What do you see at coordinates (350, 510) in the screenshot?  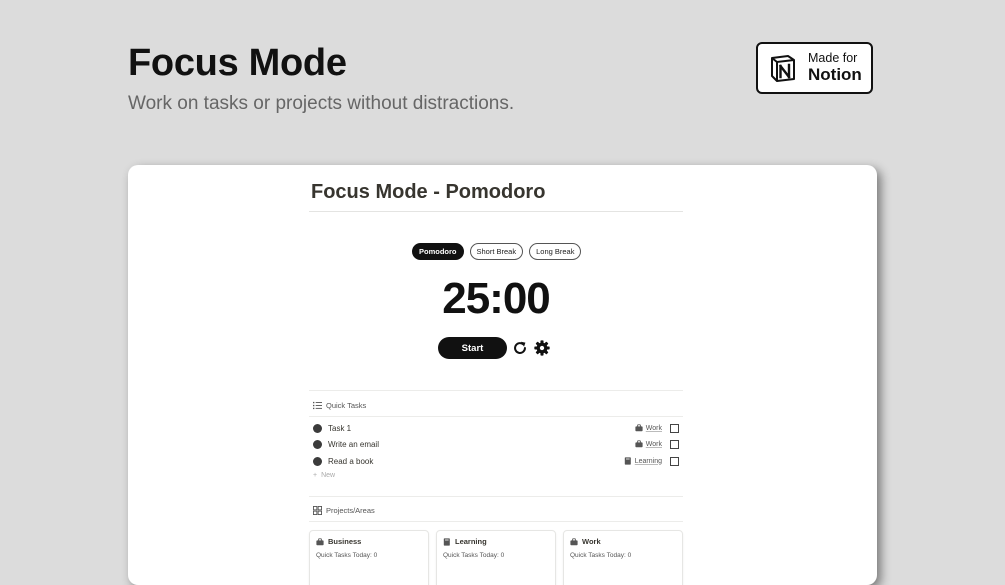 I see `projects-title: Projects/Areas` at bounding box center [350, 510].